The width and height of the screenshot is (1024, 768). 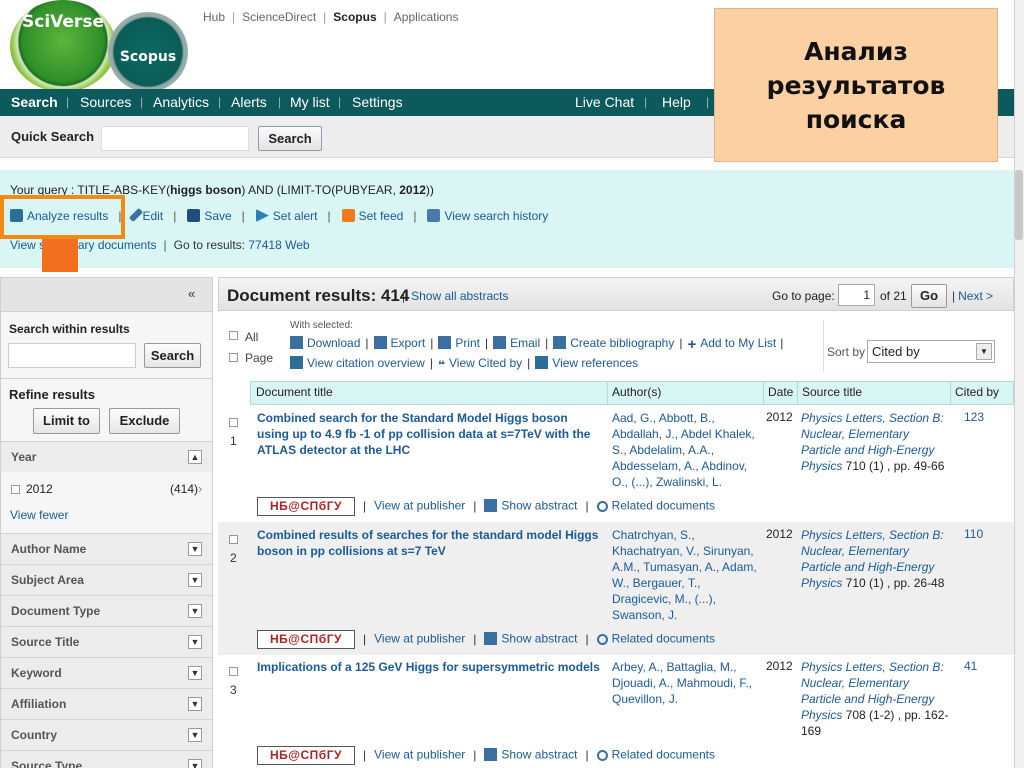 I want to click on limit-to-button: Limit to, so click(x=66, y=421).